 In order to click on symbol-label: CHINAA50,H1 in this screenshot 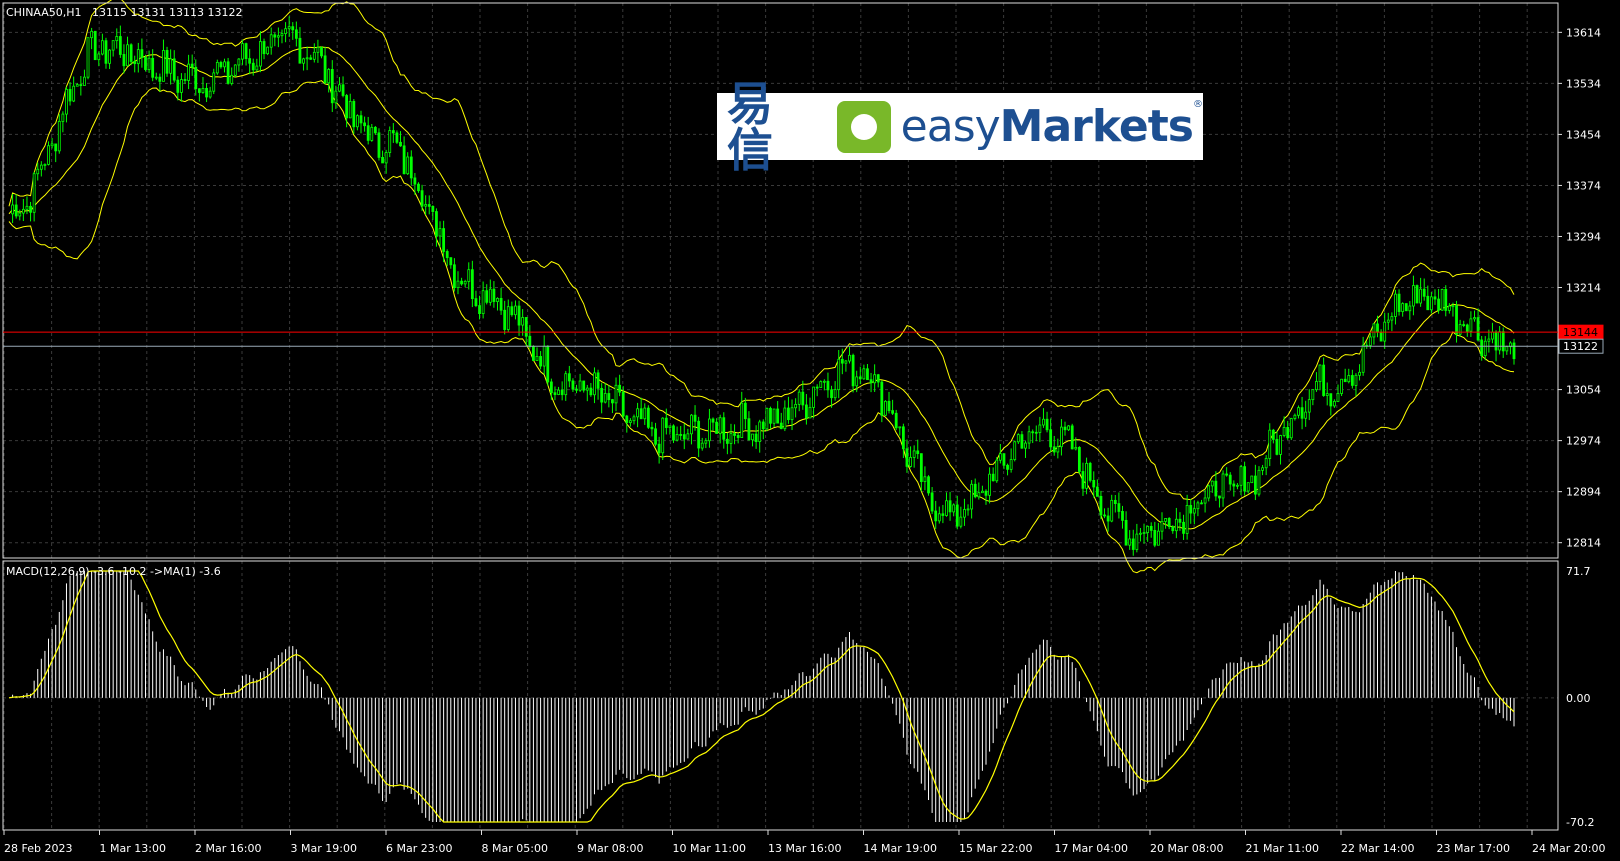, I will do `click(44, 12)`.